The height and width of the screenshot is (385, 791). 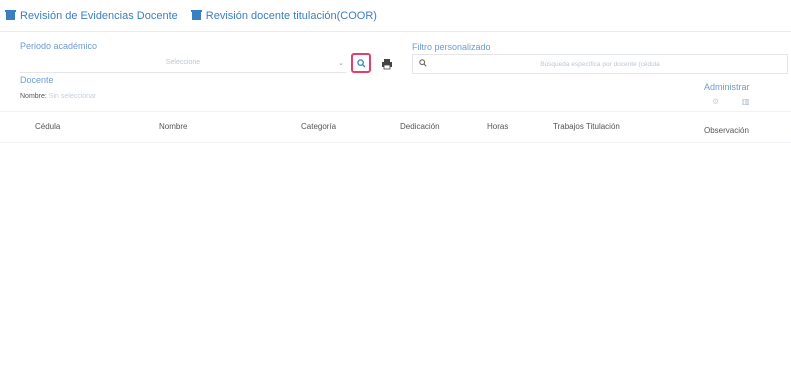 What do you see at coordinates (715, 101) in the screenshot?
I see `settings-icon: ⚙` at bounding box center [715, 101].